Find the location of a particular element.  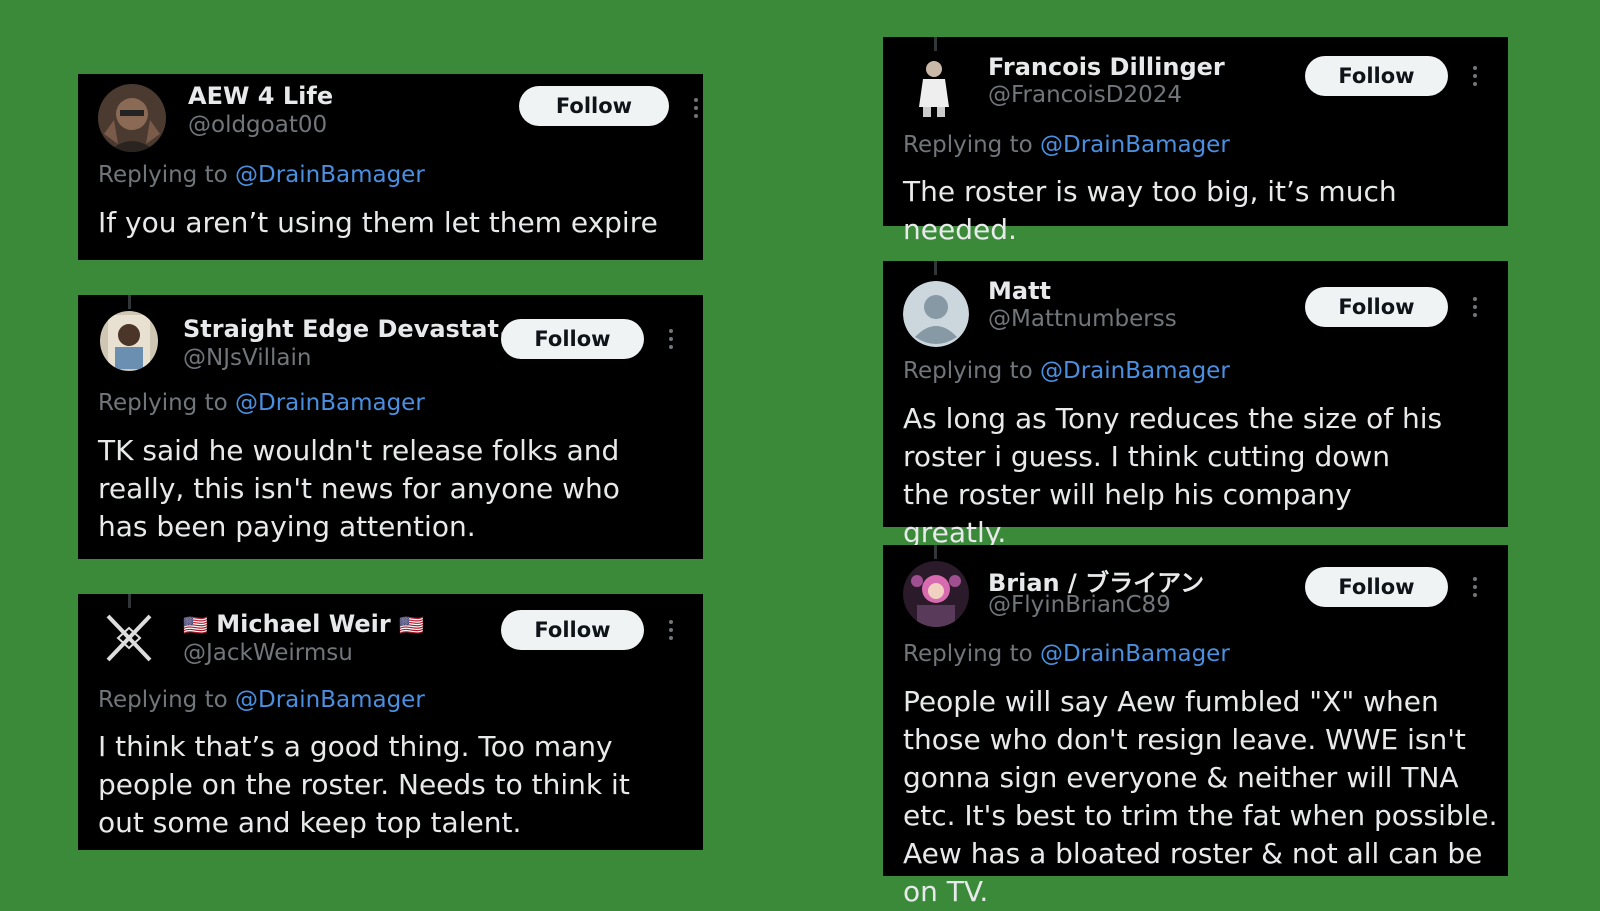

display-name-text: Michael Weir is located at coordinates (303, 624).